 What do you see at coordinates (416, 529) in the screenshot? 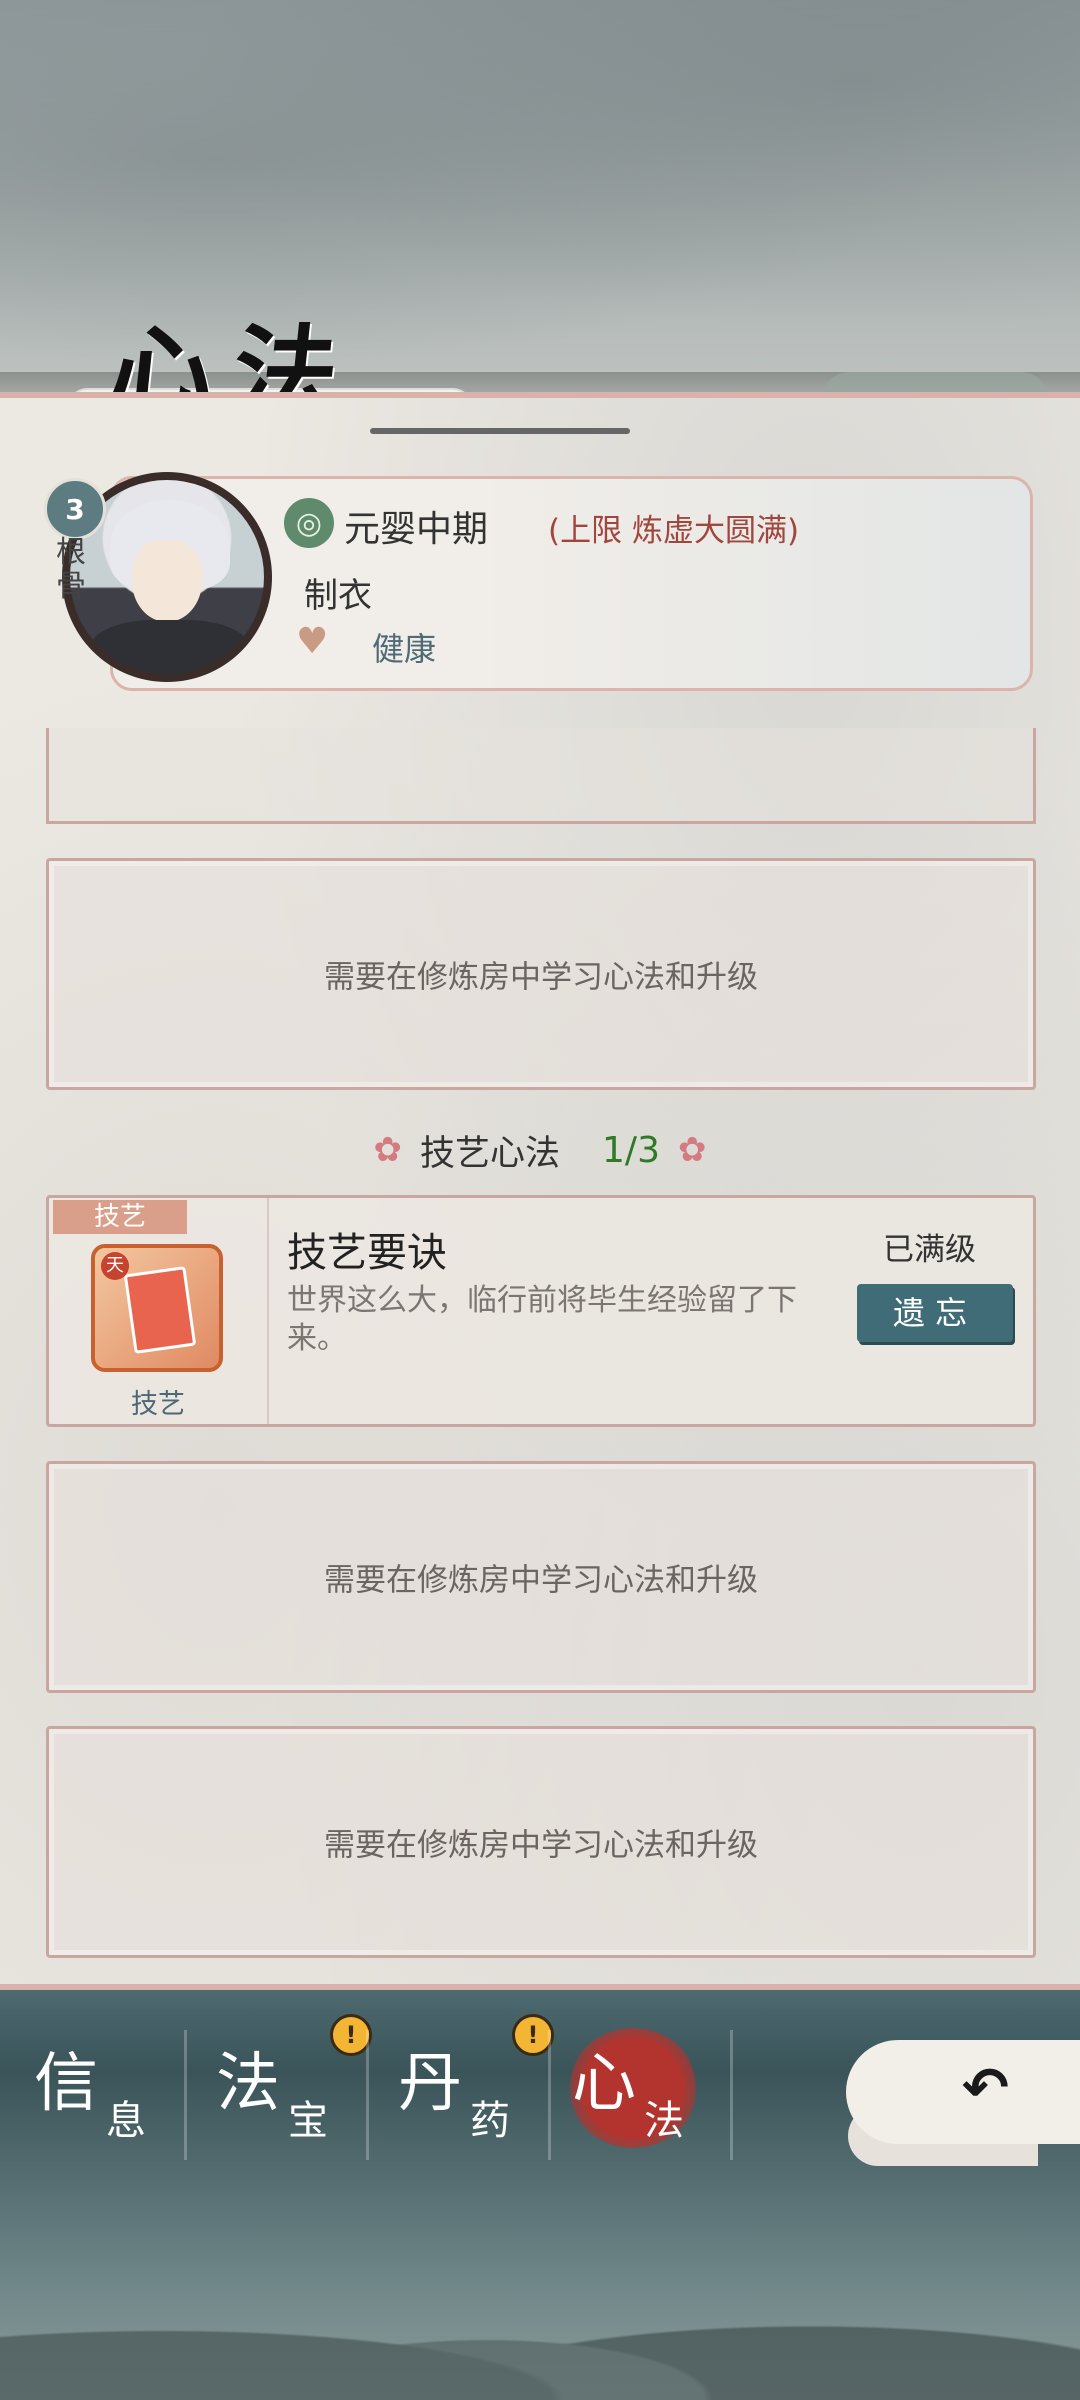
I see `realm-text: 元婴中期` at bounding box center [416, 529].